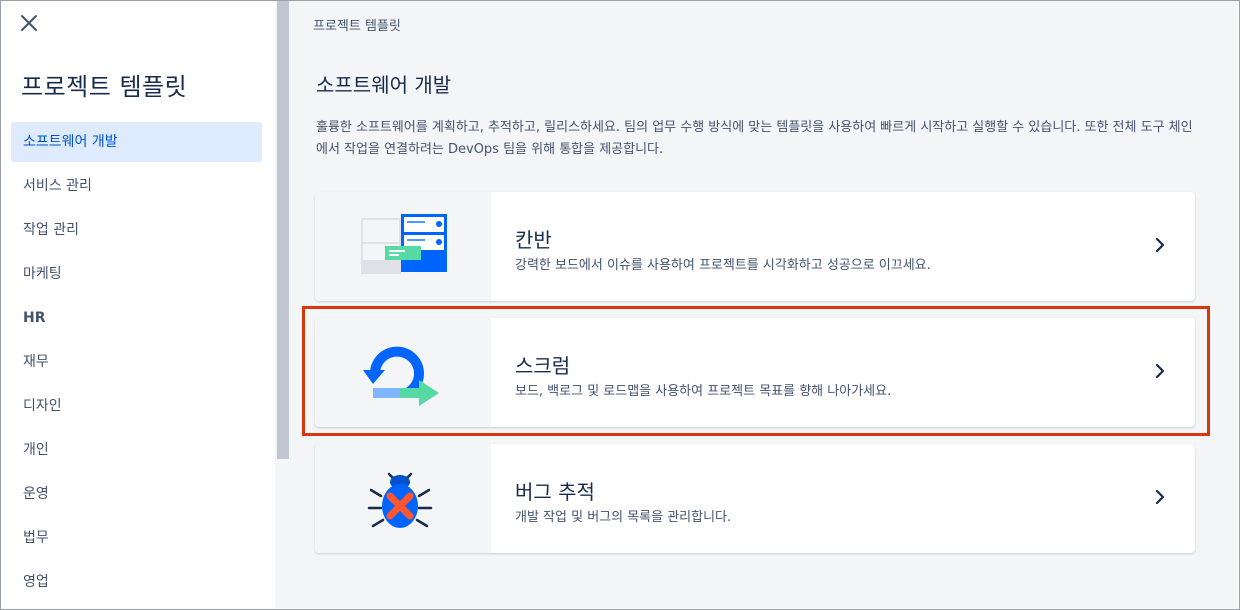  Describe the element at coordinates (755, 498) in the screenshot. I see `template-card-bug-tracking: 버그 추적 개발 작업 및 버그의 목록을 관리합니다.` at that location.